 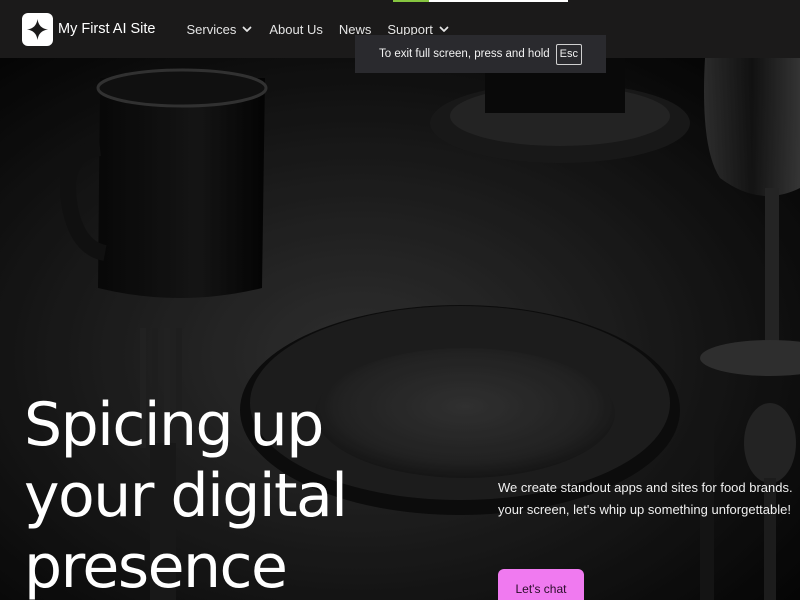 I want to click on sparkle-icon, so click(x=37, y=29).